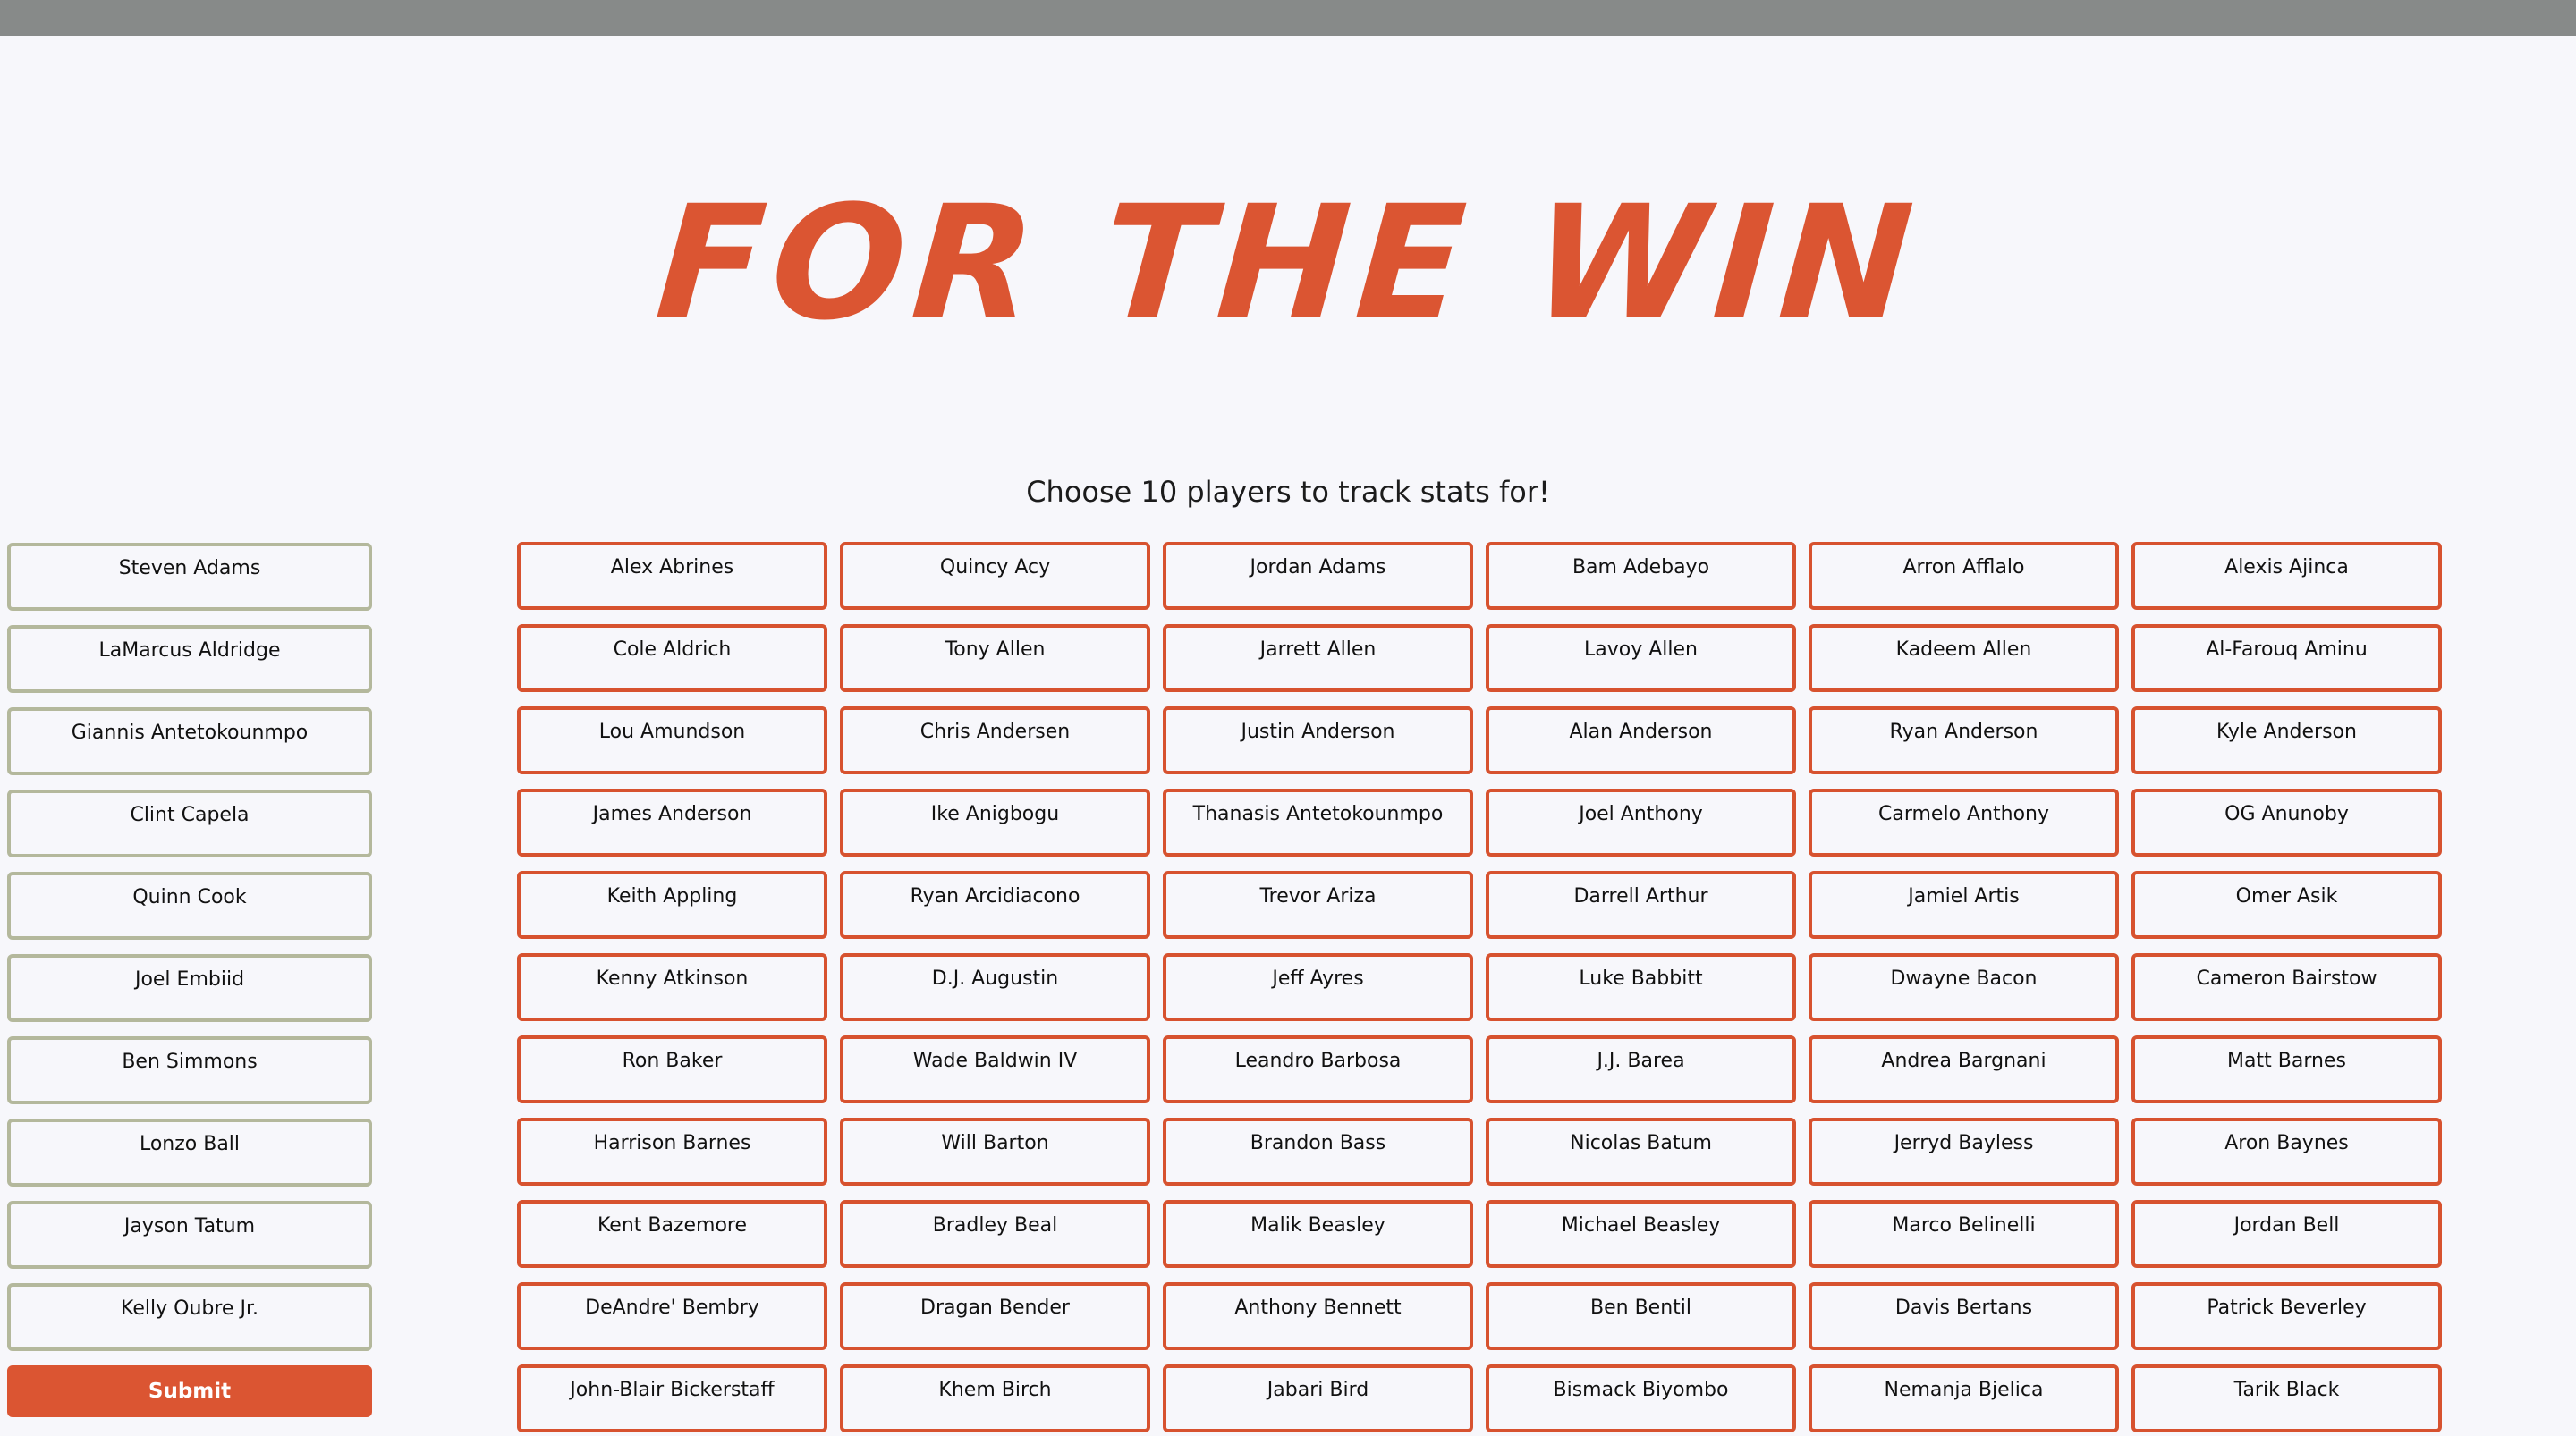  What do you see at coordinates (1964, 740) in the screenshot?
I see `player-button: Ryan Anderson` at bounding box center [1964, 740].